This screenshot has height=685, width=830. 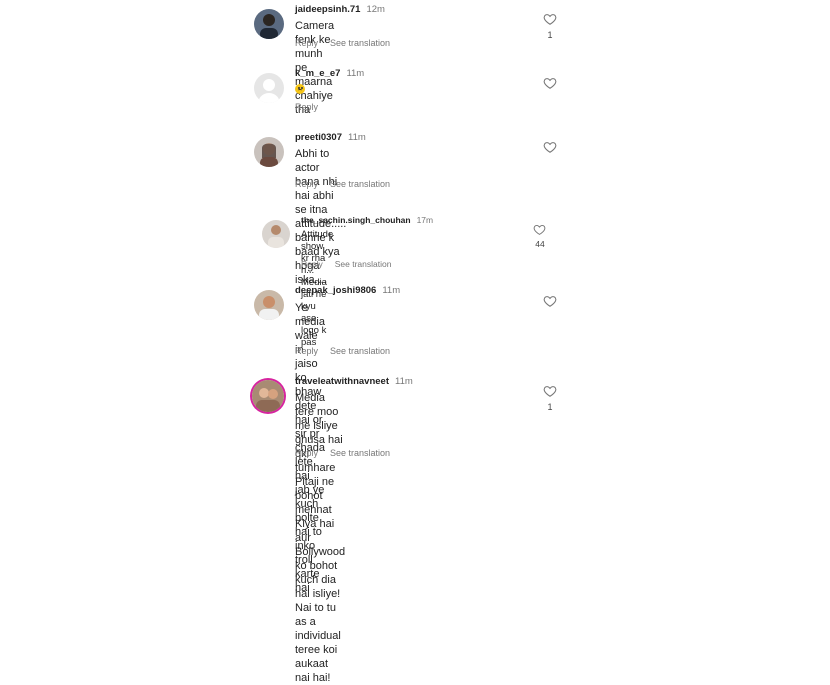 What do you see at coordinates (329, 73) in the screenshot?
I see `comment-username: k_m_e_e7 11m` at bounding box center [329, 73].